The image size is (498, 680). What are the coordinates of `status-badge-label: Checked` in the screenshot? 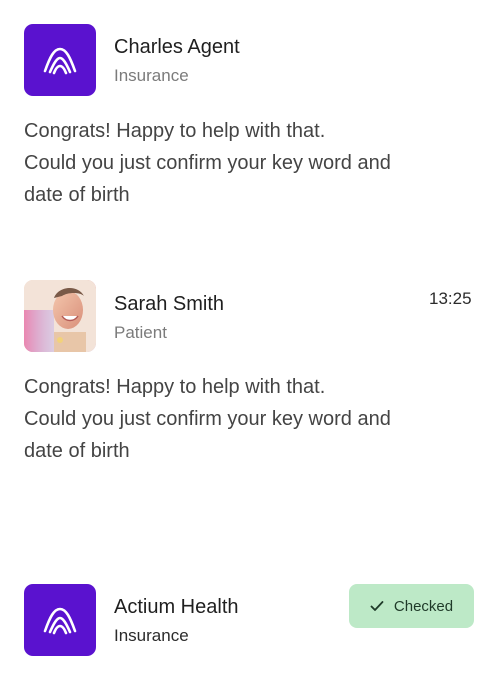 It's located at (423, 606).